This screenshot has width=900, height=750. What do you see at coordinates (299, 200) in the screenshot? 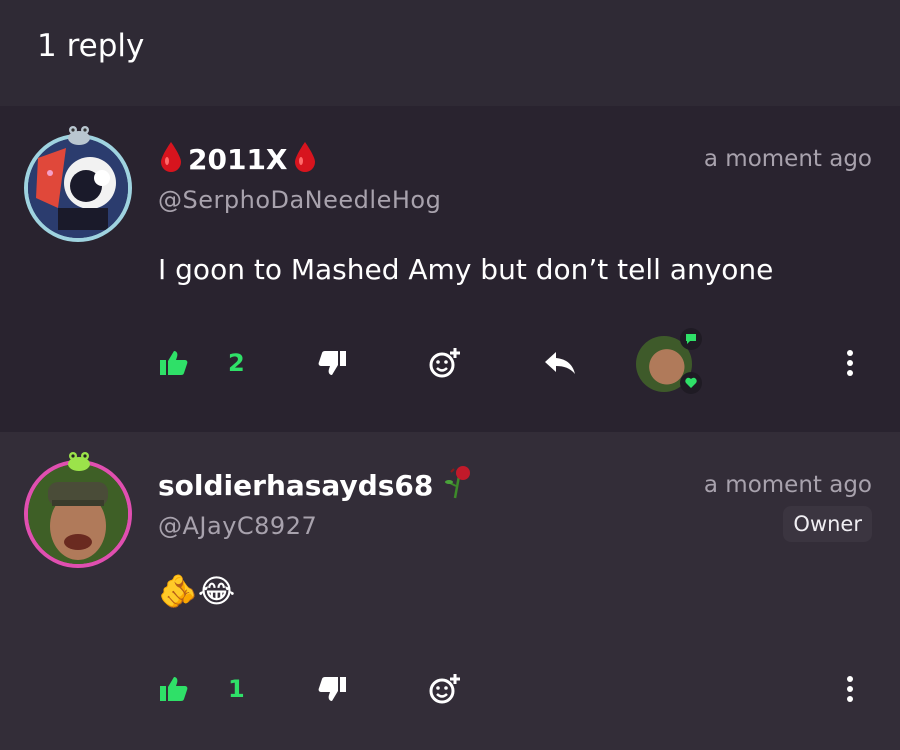
I see `user-handle: @SerphoDaNeedleHog` at bounding box center [299, 200].